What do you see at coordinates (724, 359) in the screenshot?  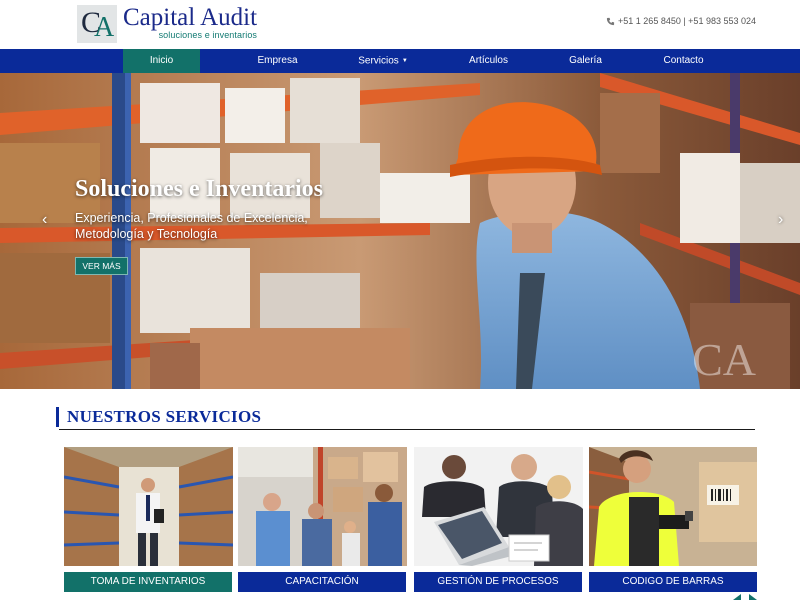 I see `watermark-logo: CA` at bounding box center [724, 359].